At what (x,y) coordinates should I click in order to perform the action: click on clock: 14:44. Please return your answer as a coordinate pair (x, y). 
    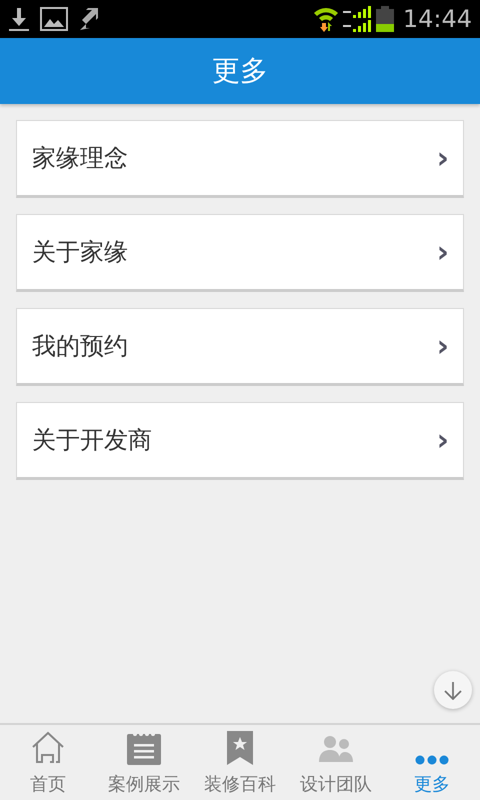
    Looking at the image, I should click on (437, 19).